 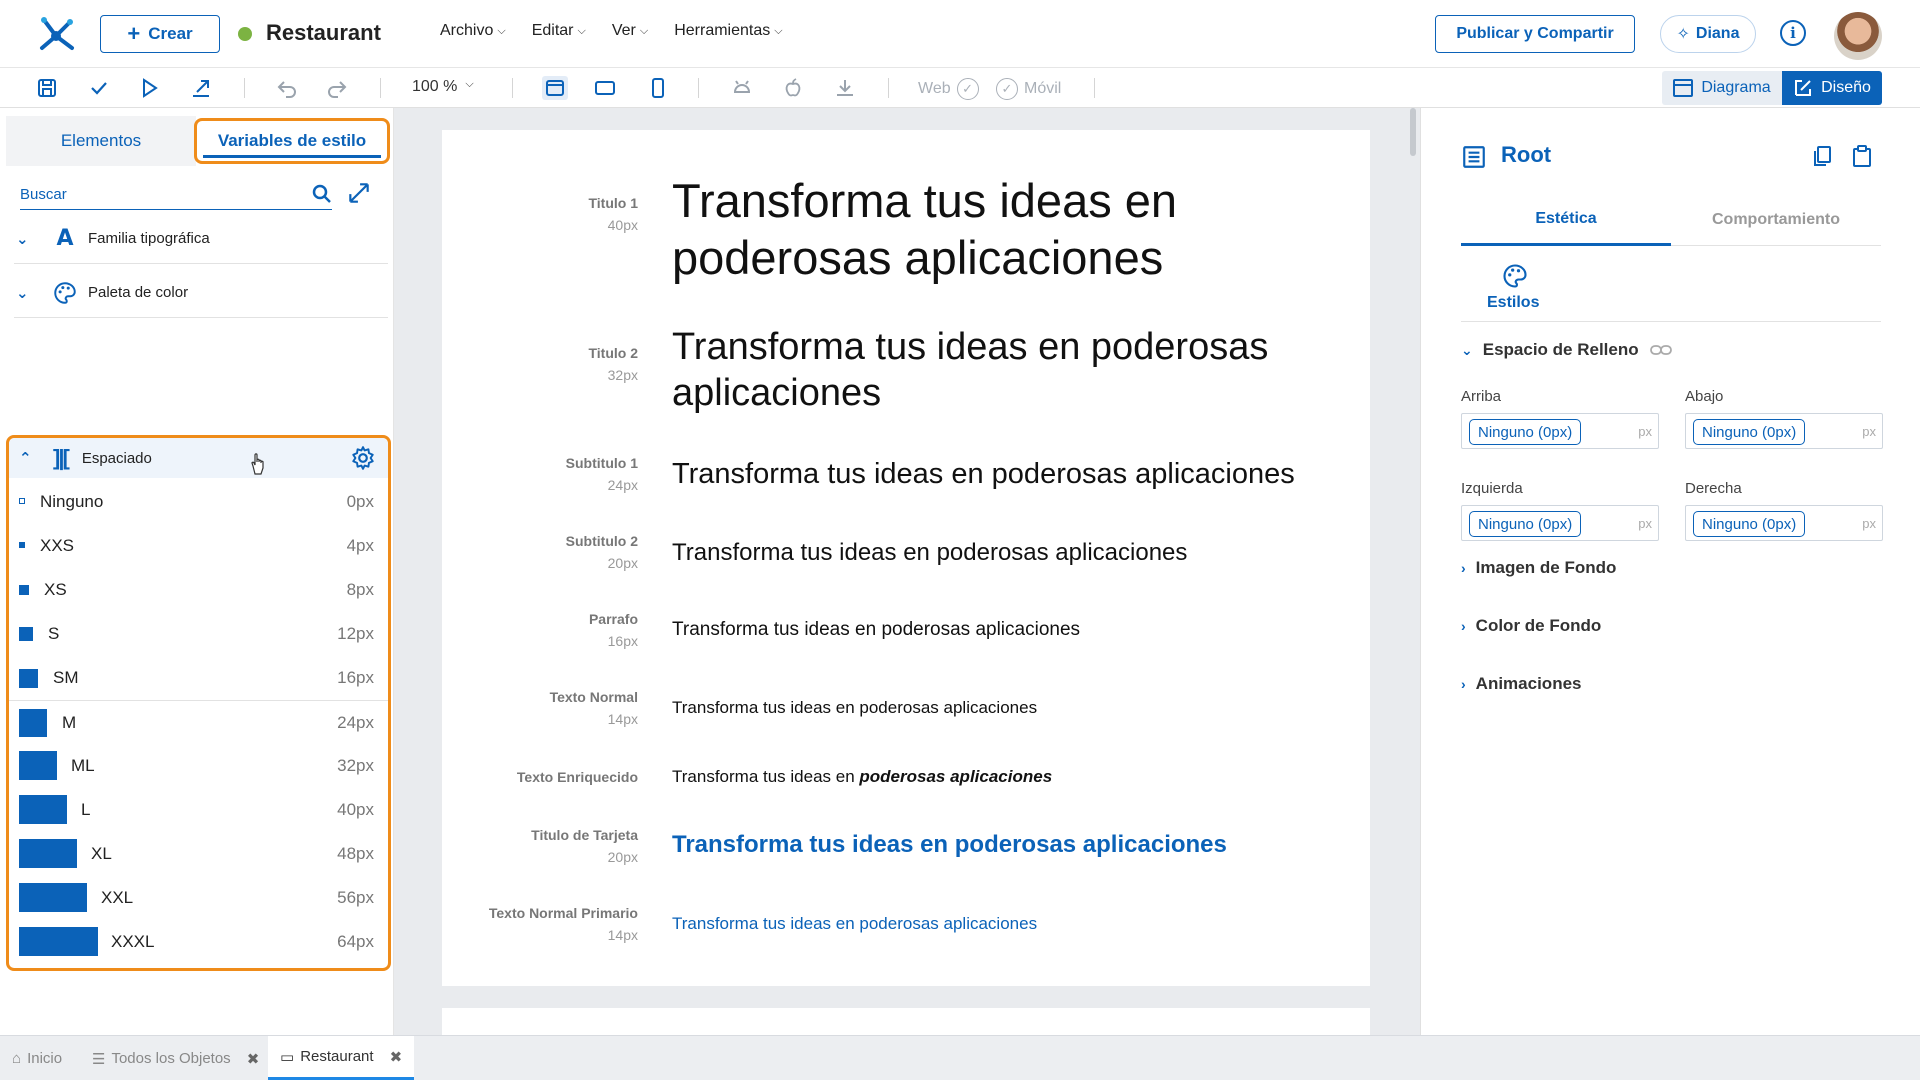 What do you see at coordinates (198, 942) in the screenshot?
I see `spacing-item-xxxl: XXXL 64px` at bounding box center [198, 942].